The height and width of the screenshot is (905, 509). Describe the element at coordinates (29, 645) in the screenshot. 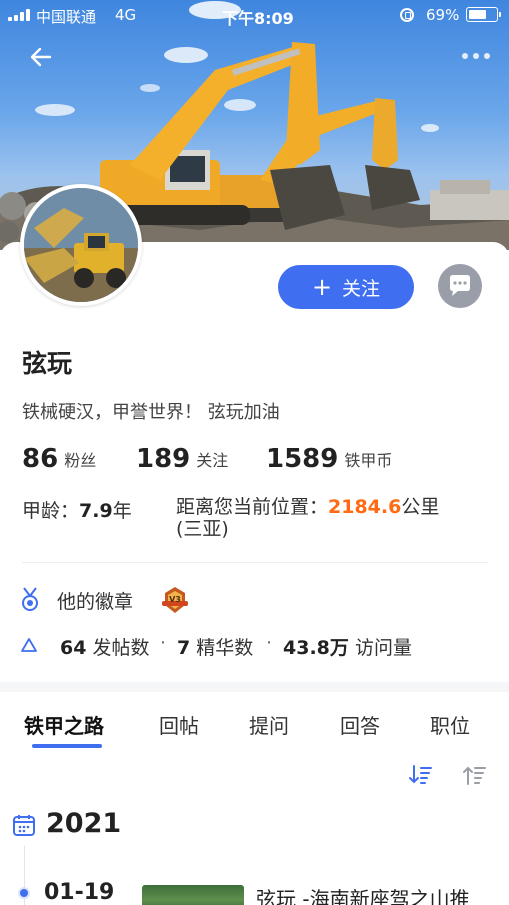

I see `triangle-icon` at that location.